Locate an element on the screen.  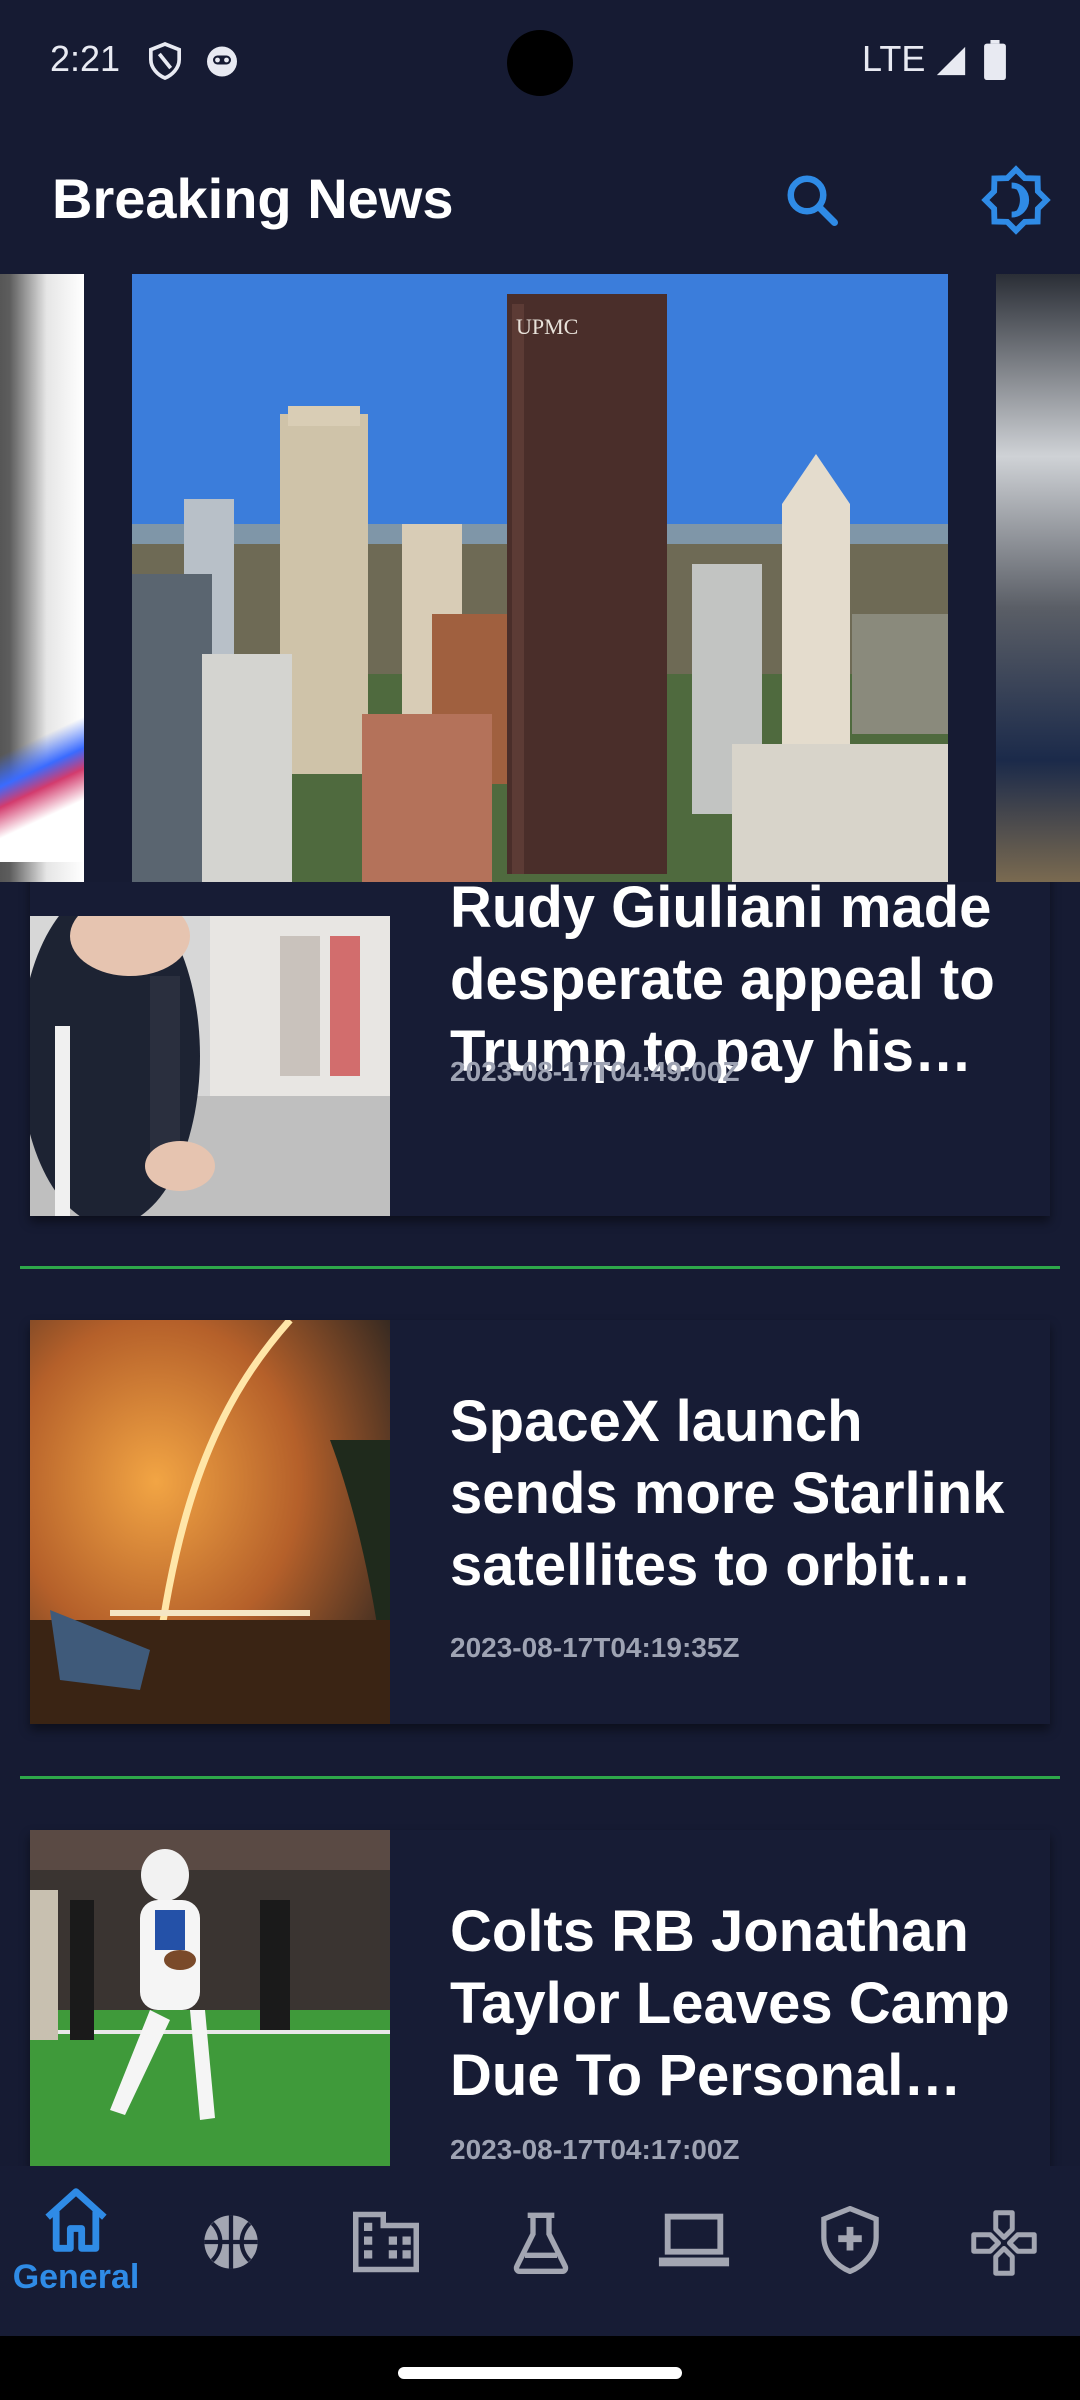
business-icon is located at coordinates (386, 2242).